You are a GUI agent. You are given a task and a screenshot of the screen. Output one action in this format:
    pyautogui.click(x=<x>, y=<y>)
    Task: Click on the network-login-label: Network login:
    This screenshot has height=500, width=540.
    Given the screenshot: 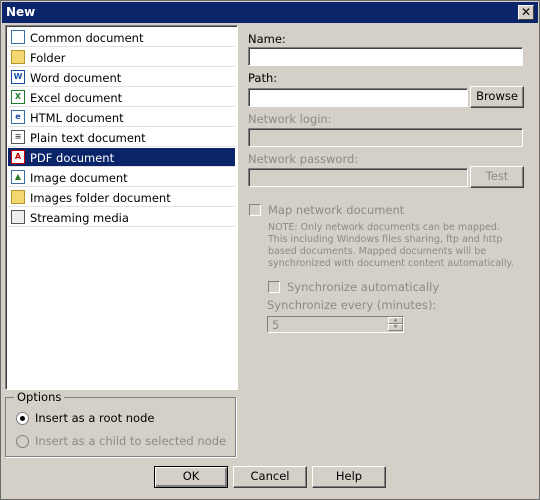 What is the action you would take?
    pyautogui.click(x=290, y=119)
    